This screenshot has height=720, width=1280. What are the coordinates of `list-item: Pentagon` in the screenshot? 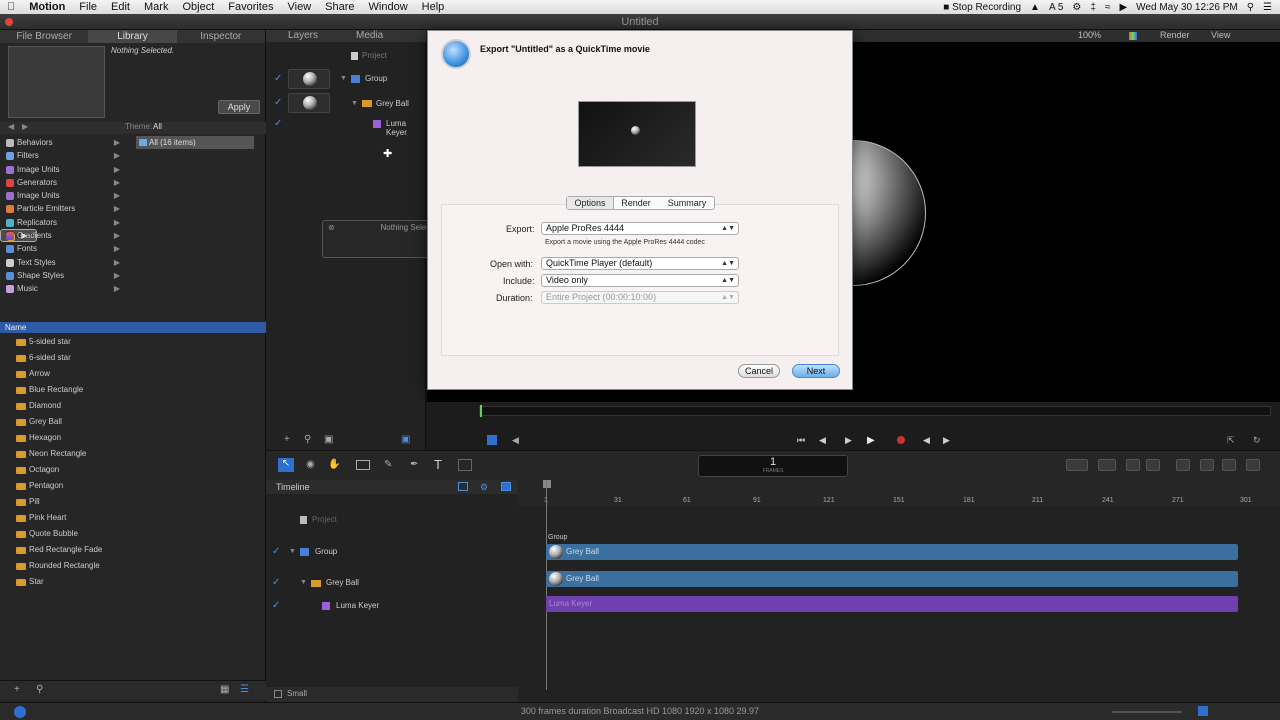 It's located at (133, 486).